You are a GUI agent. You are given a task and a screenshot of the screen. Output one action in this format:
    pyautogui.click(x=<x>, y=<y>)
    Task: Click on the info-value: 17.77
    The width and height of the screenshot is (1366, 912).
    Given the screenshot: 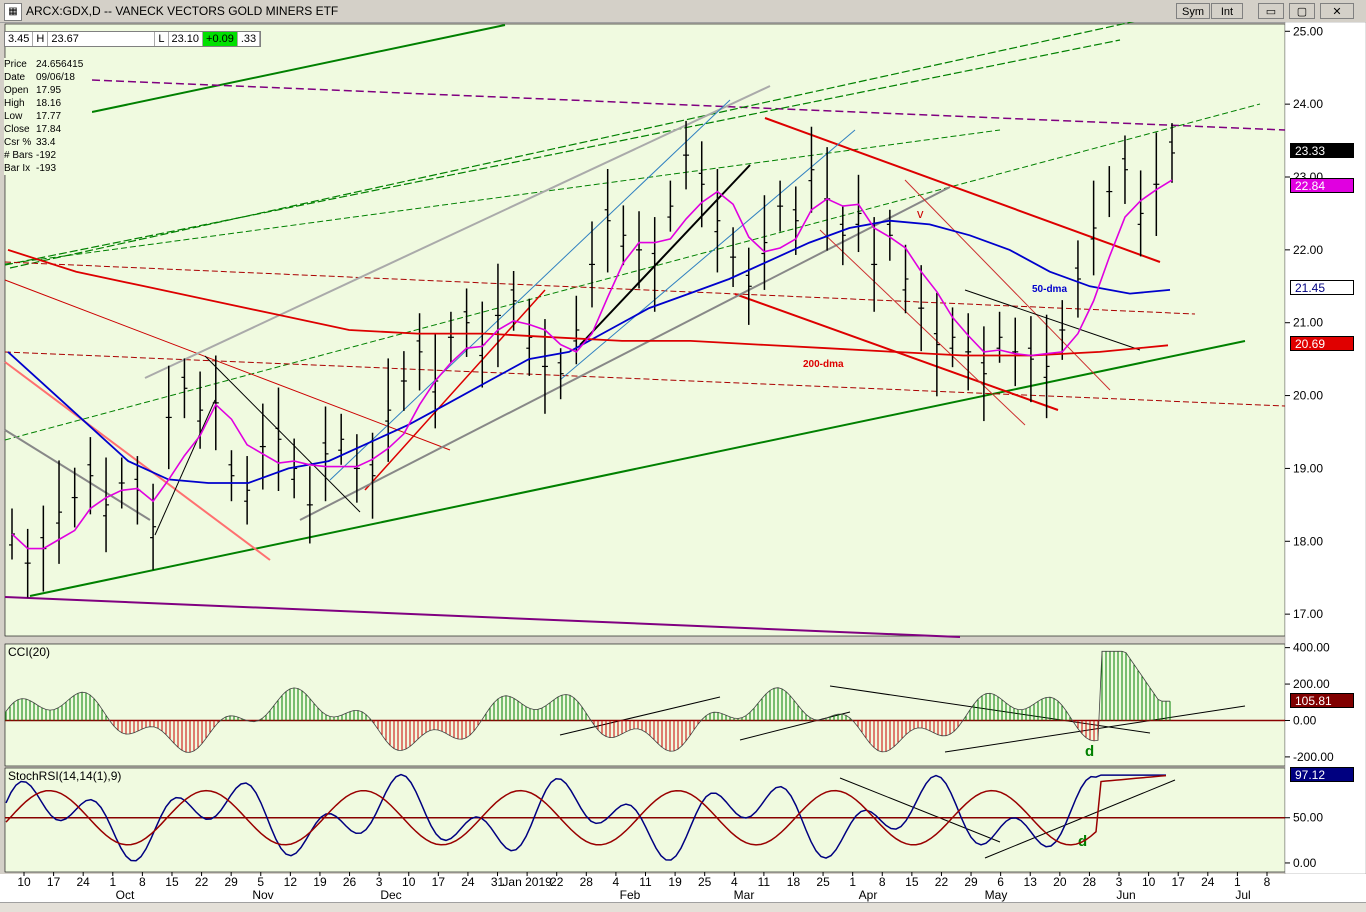 What is the action you would take?
    pyautogui.click(x=49, y=116)
    